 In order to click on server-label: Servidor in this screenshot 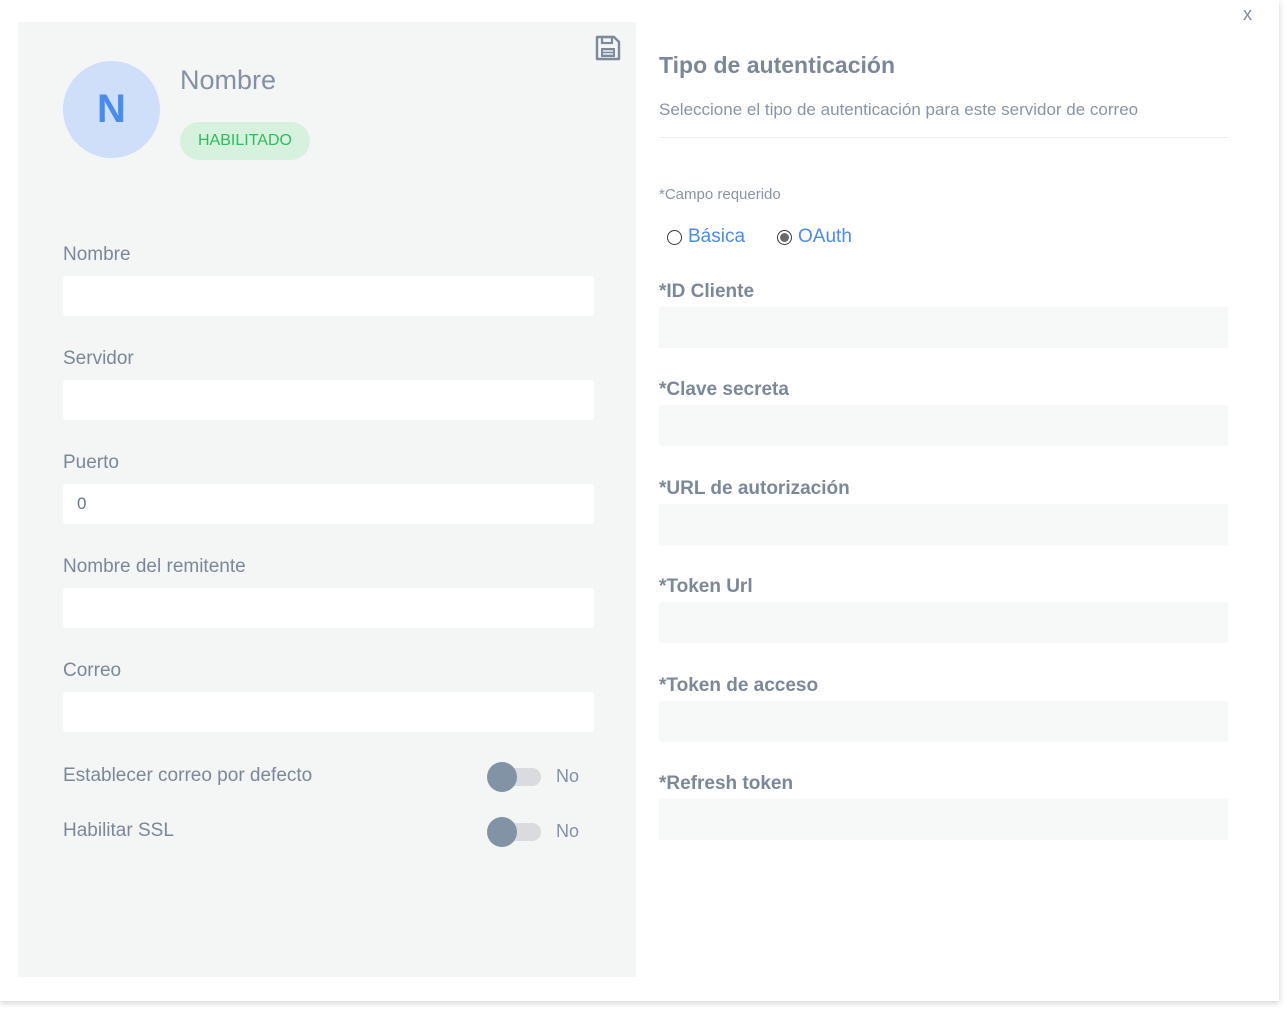, I will do `click(98, 358)`.